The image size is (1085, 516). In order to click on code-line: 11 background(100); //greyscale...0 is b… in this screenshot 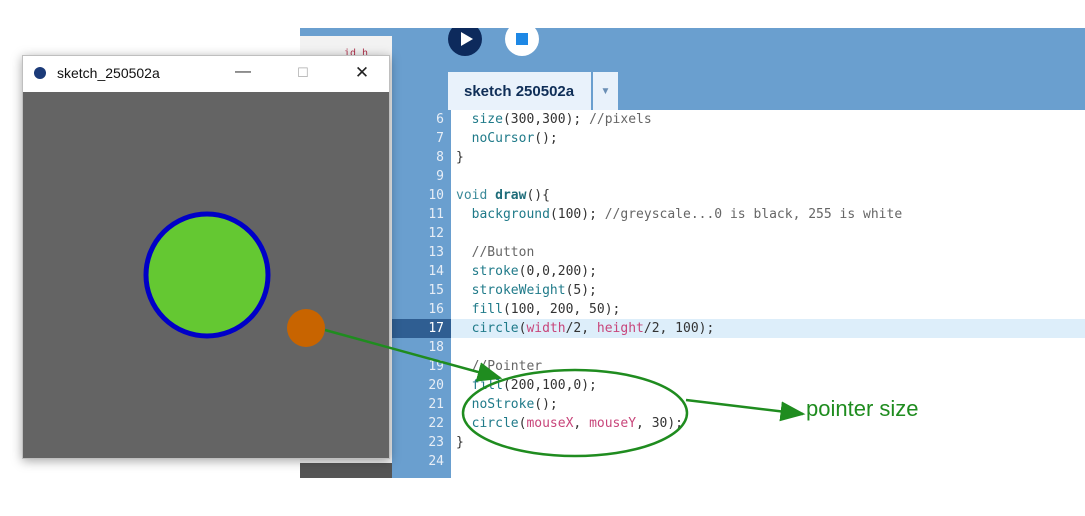, I will do `click(738, 214)`.